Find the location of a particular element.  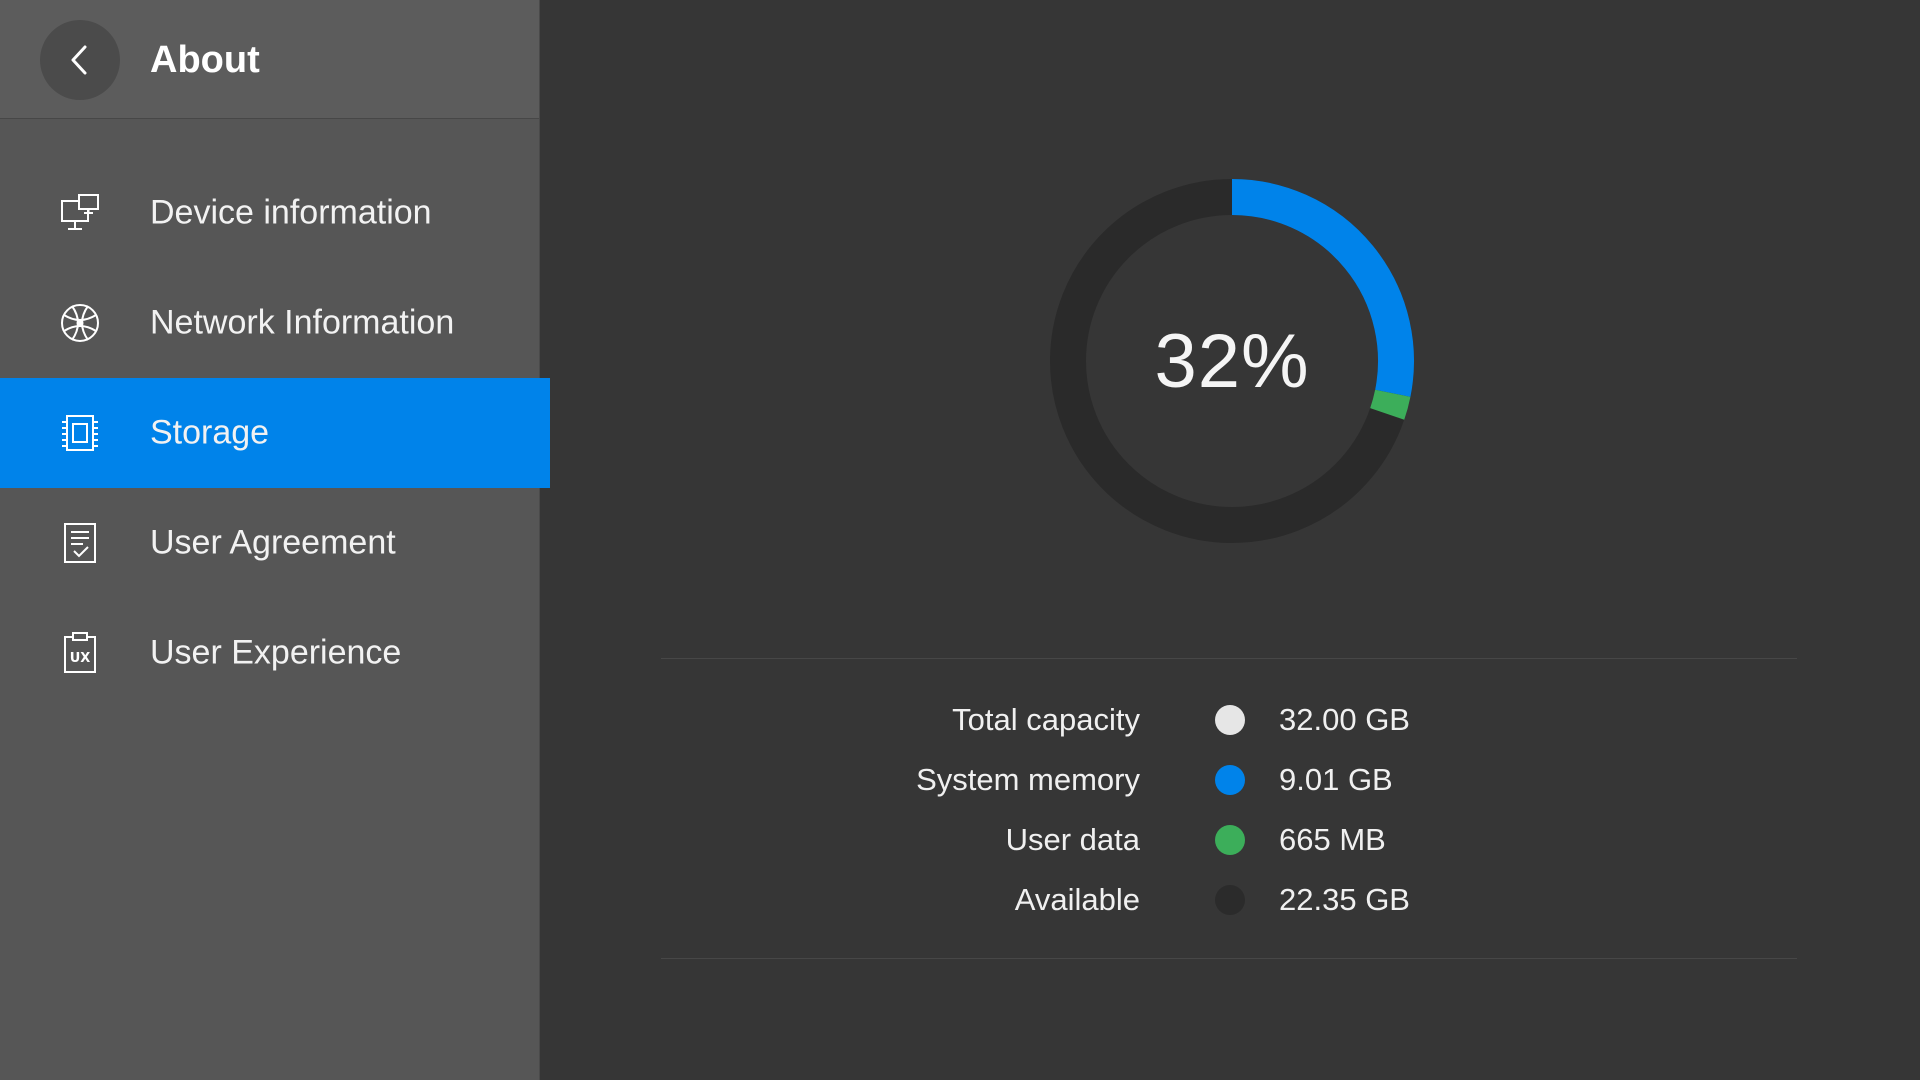

chevron-left-icon is located at coordinates (79, 60).